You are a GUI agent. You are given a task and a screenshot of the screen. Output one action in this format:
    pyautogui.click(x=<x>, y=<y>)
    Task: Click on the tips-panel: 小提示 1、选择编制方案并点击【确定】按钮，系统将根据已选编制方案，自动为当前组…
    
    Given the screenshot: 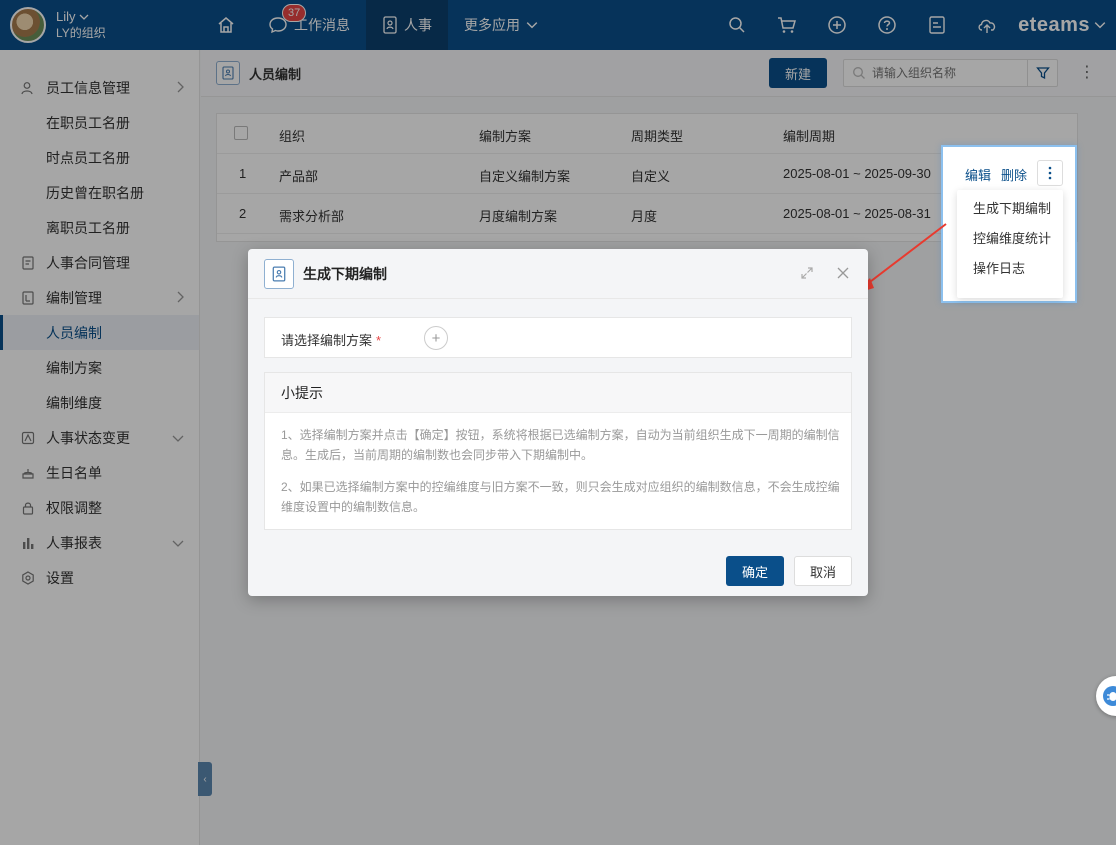 What is the action you would take?
    pyautogui.click(x=558, y=451)
    